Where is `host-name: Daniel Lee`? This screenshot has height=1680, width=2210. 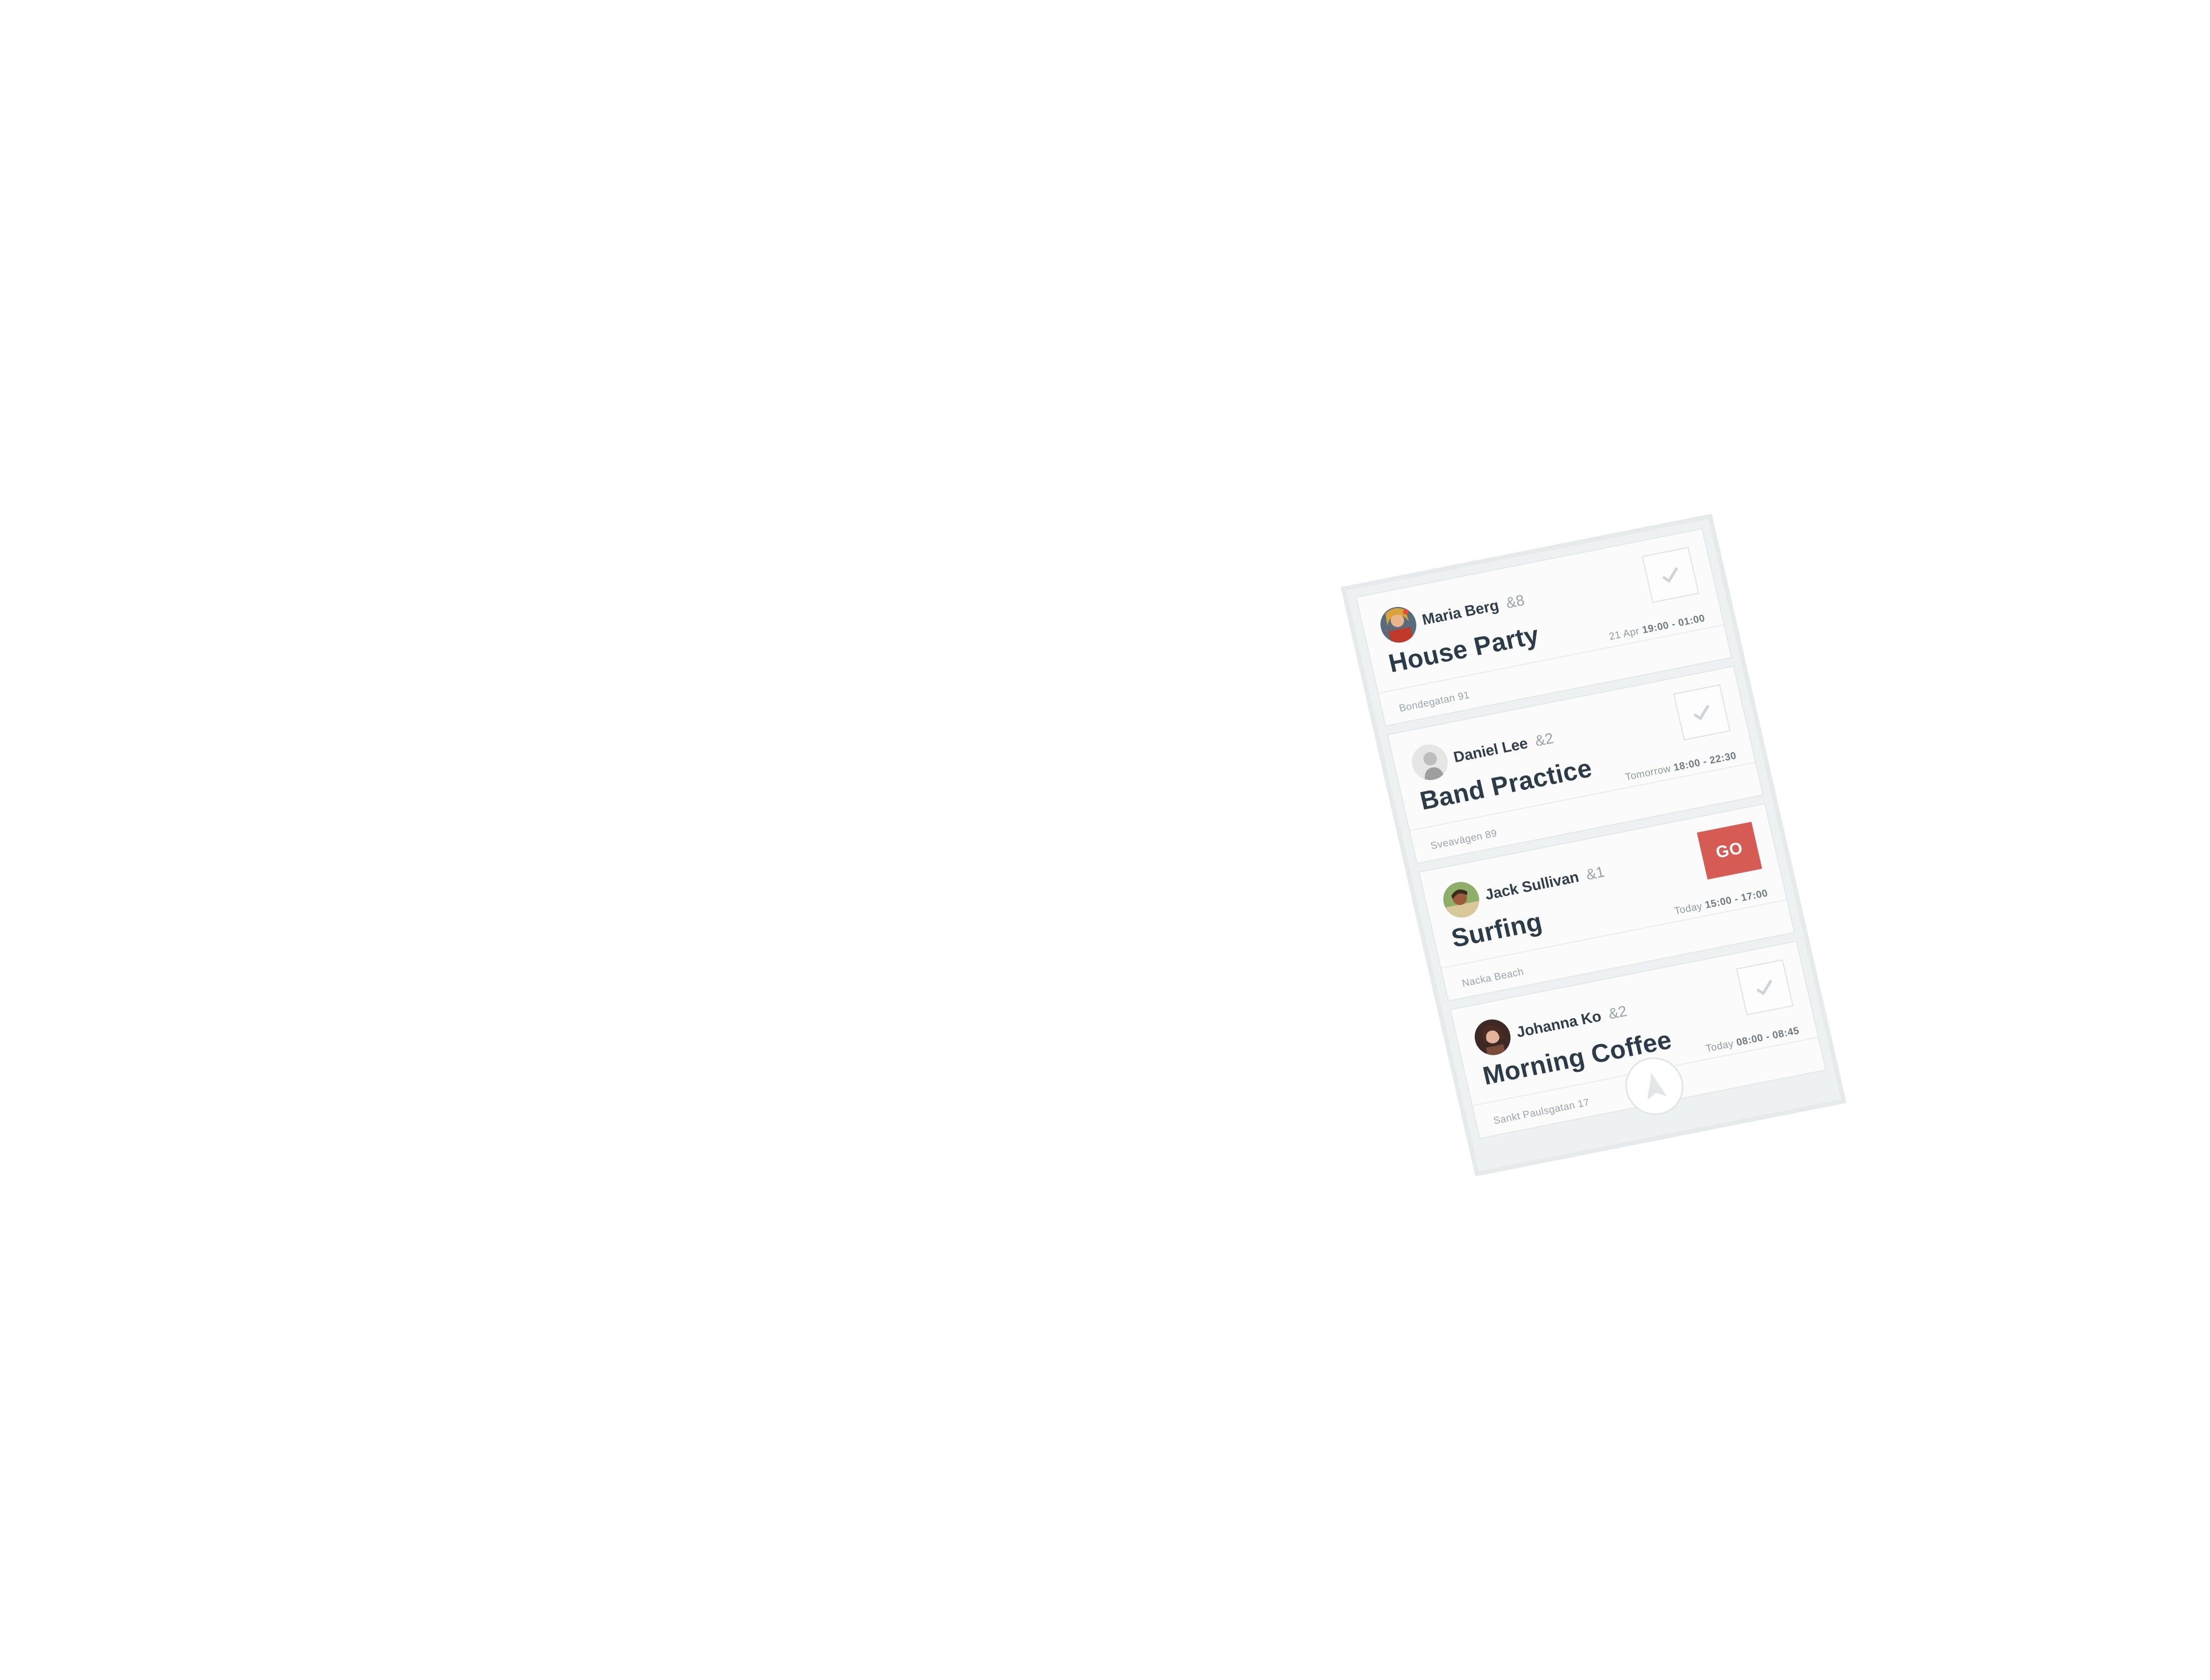 host-name: Daniel Lee is located at coordinates (1491, 749).